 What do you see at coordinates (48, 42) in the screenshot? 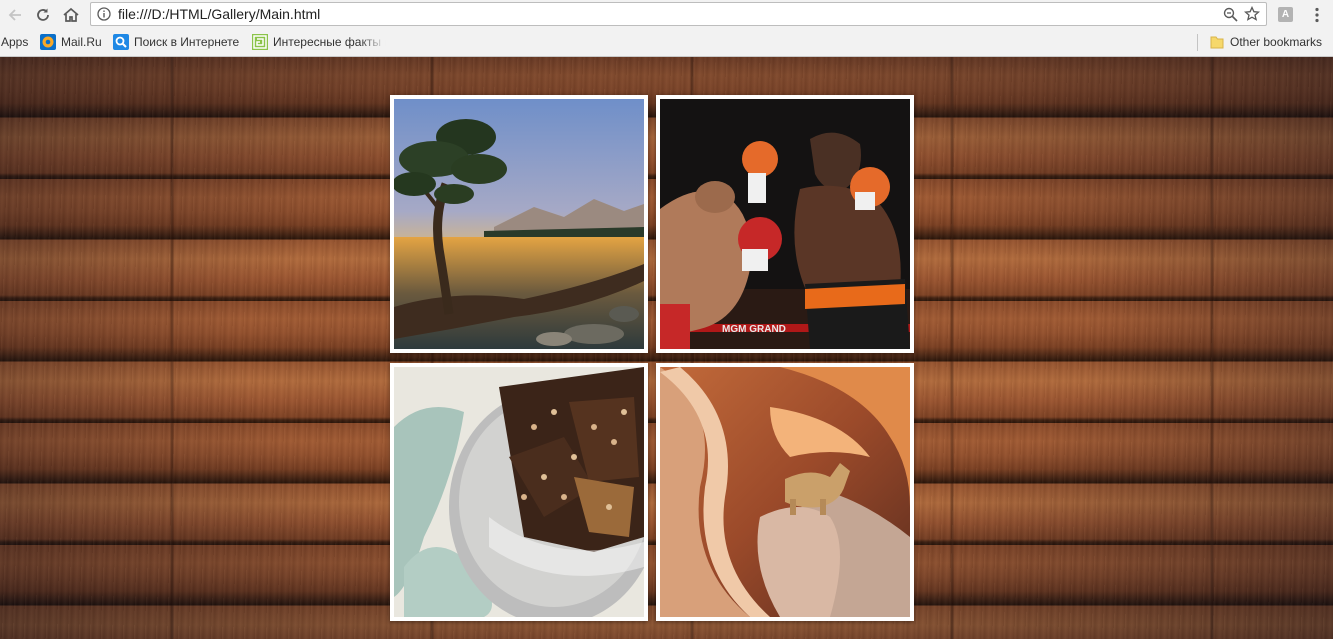
I see `mailru-icon` at bounding box center [48, 42].